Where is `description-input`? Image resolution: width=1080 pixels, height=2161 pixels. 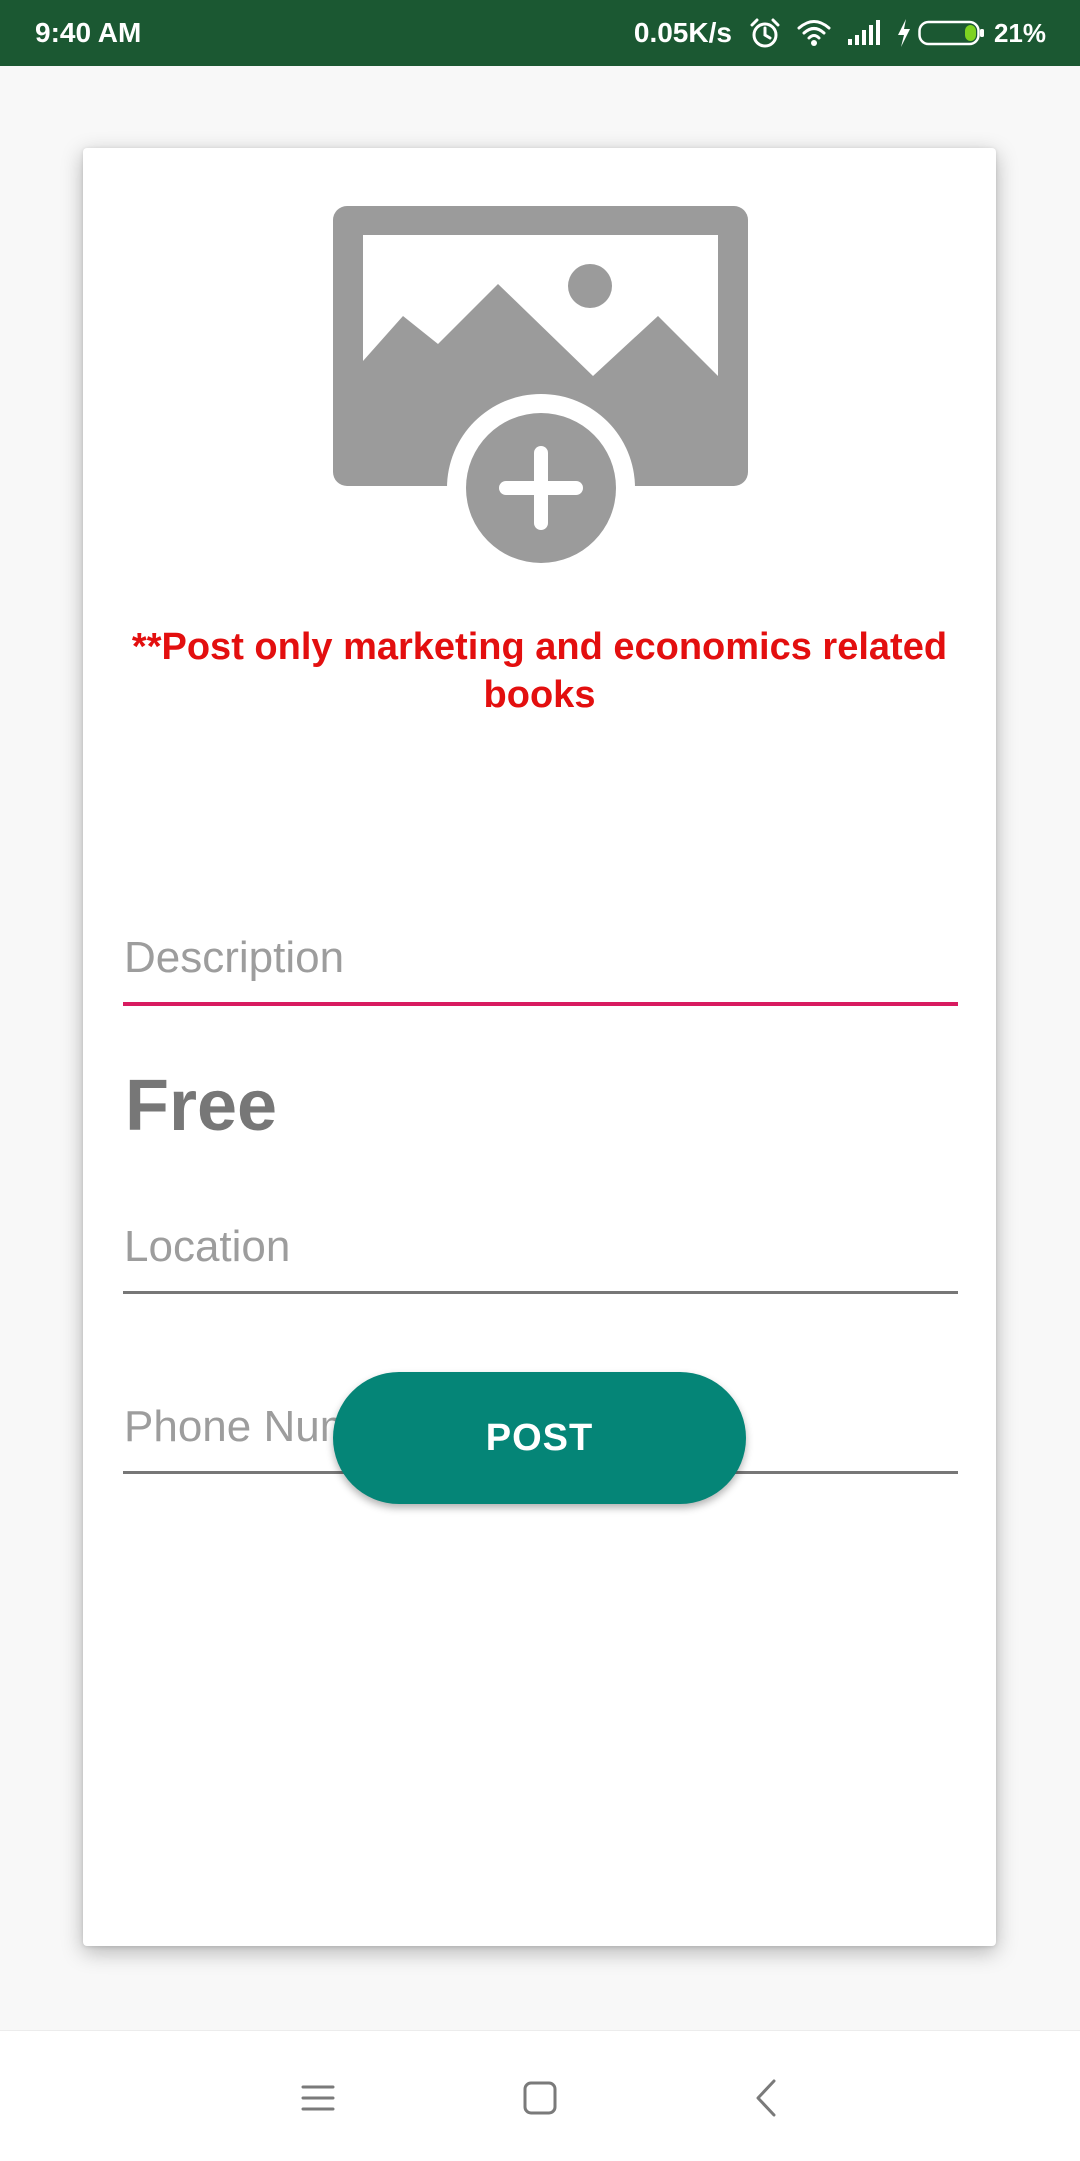 description-input is located at coordinates (540, 958).